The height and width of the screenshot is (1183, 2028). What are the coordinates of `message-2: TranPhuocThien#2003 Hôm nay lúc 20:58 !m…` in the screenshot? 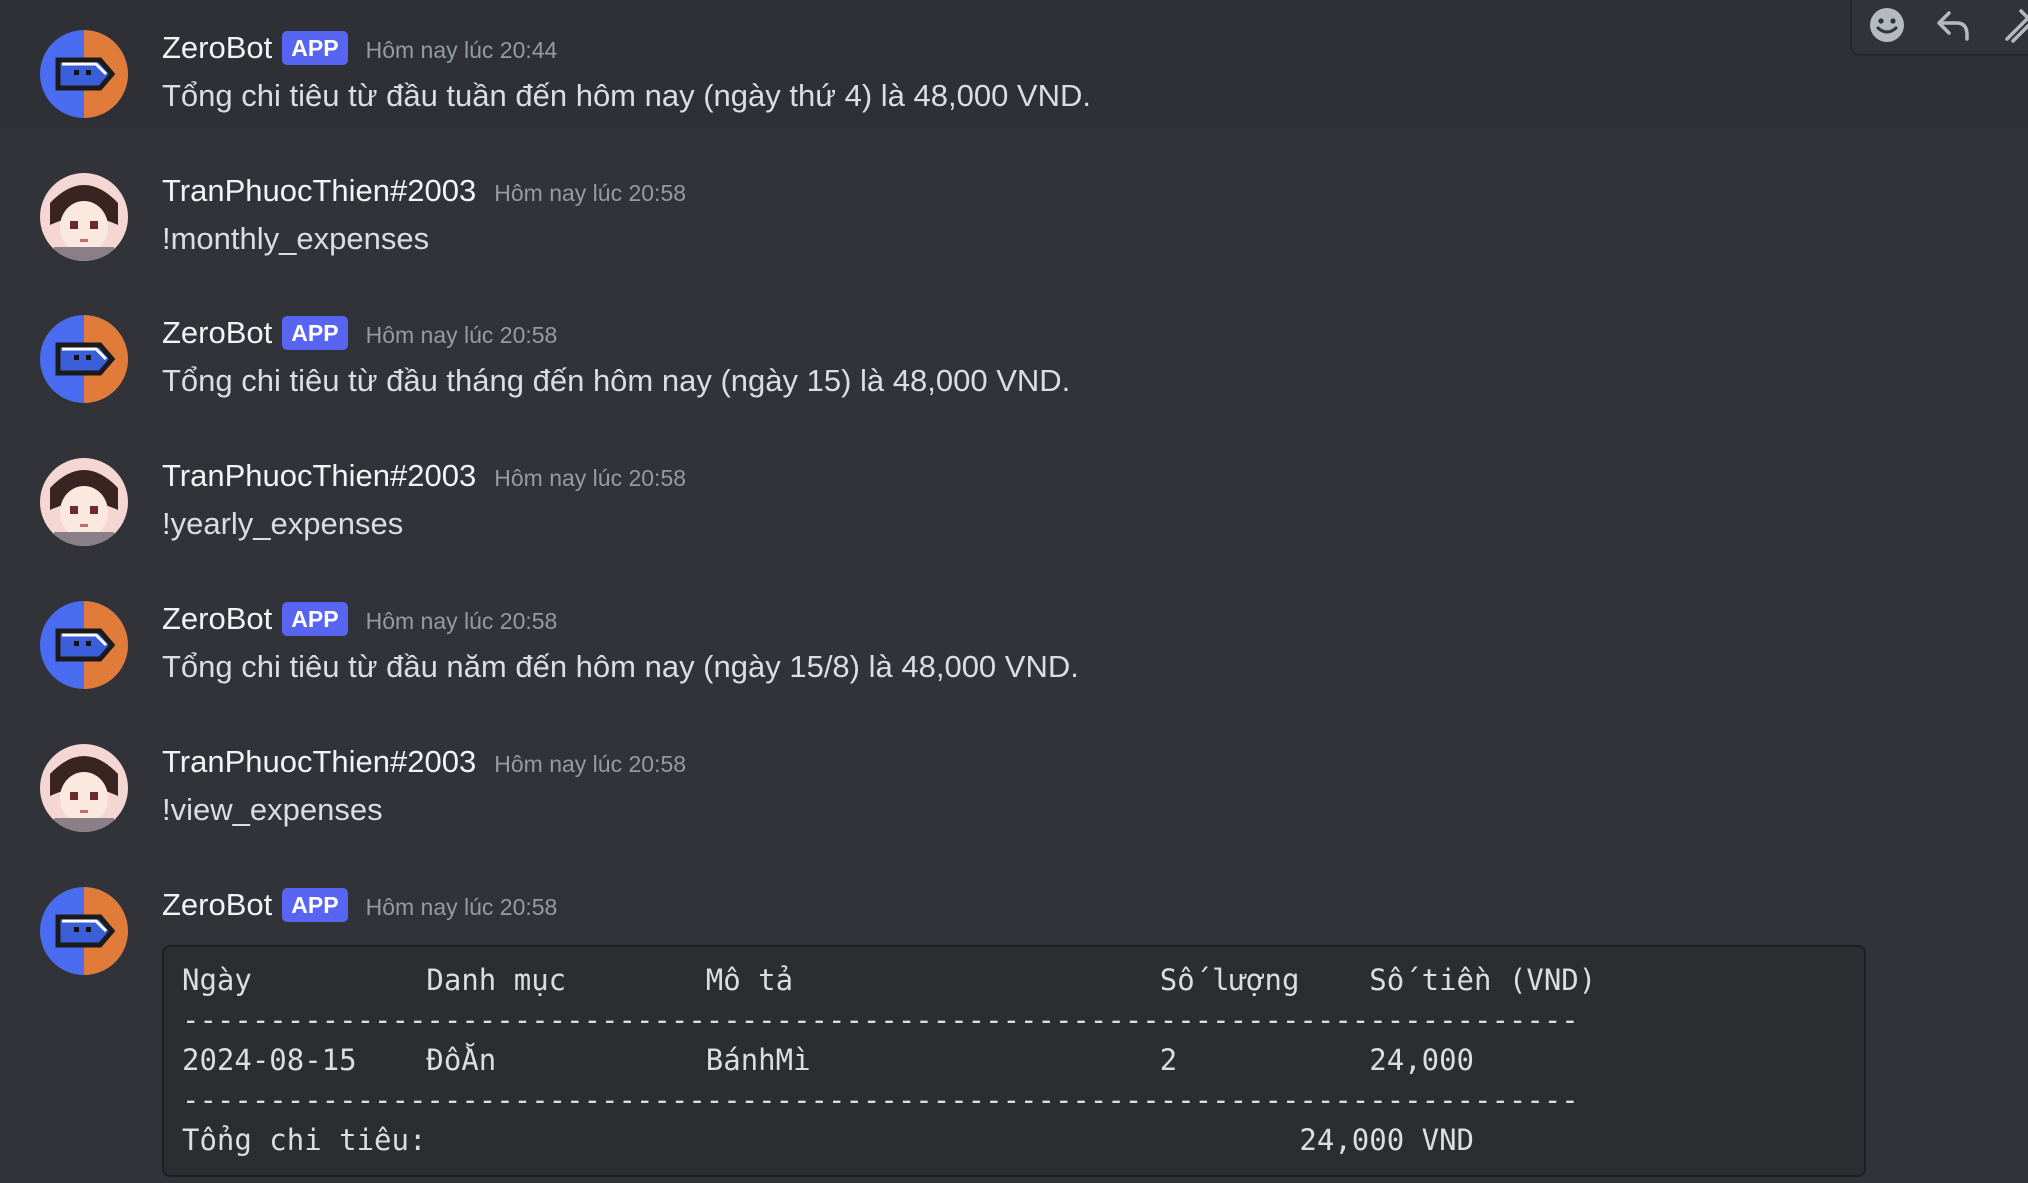 It's located at (1014, 208).